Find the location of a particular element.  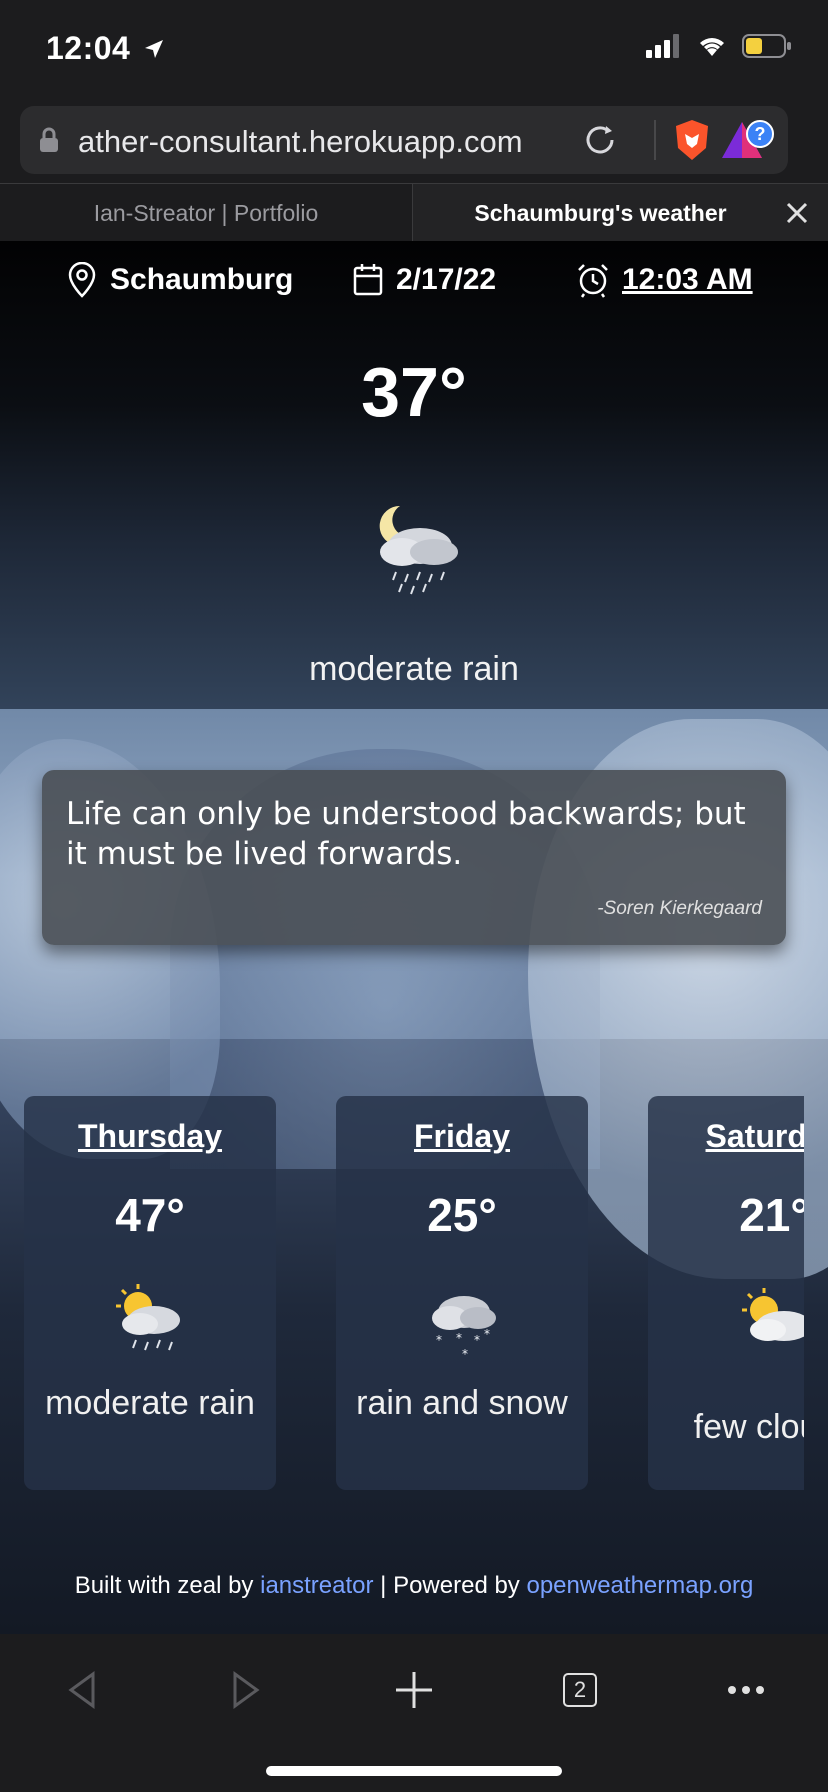

author-link: ianstreator is located at coordinates (316, 1585).